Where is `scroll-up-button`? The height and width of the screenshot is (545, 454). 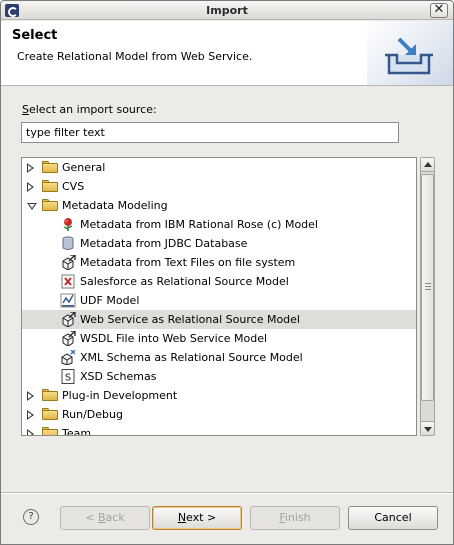
scroll-up-button is located at coordinates (427, 165).